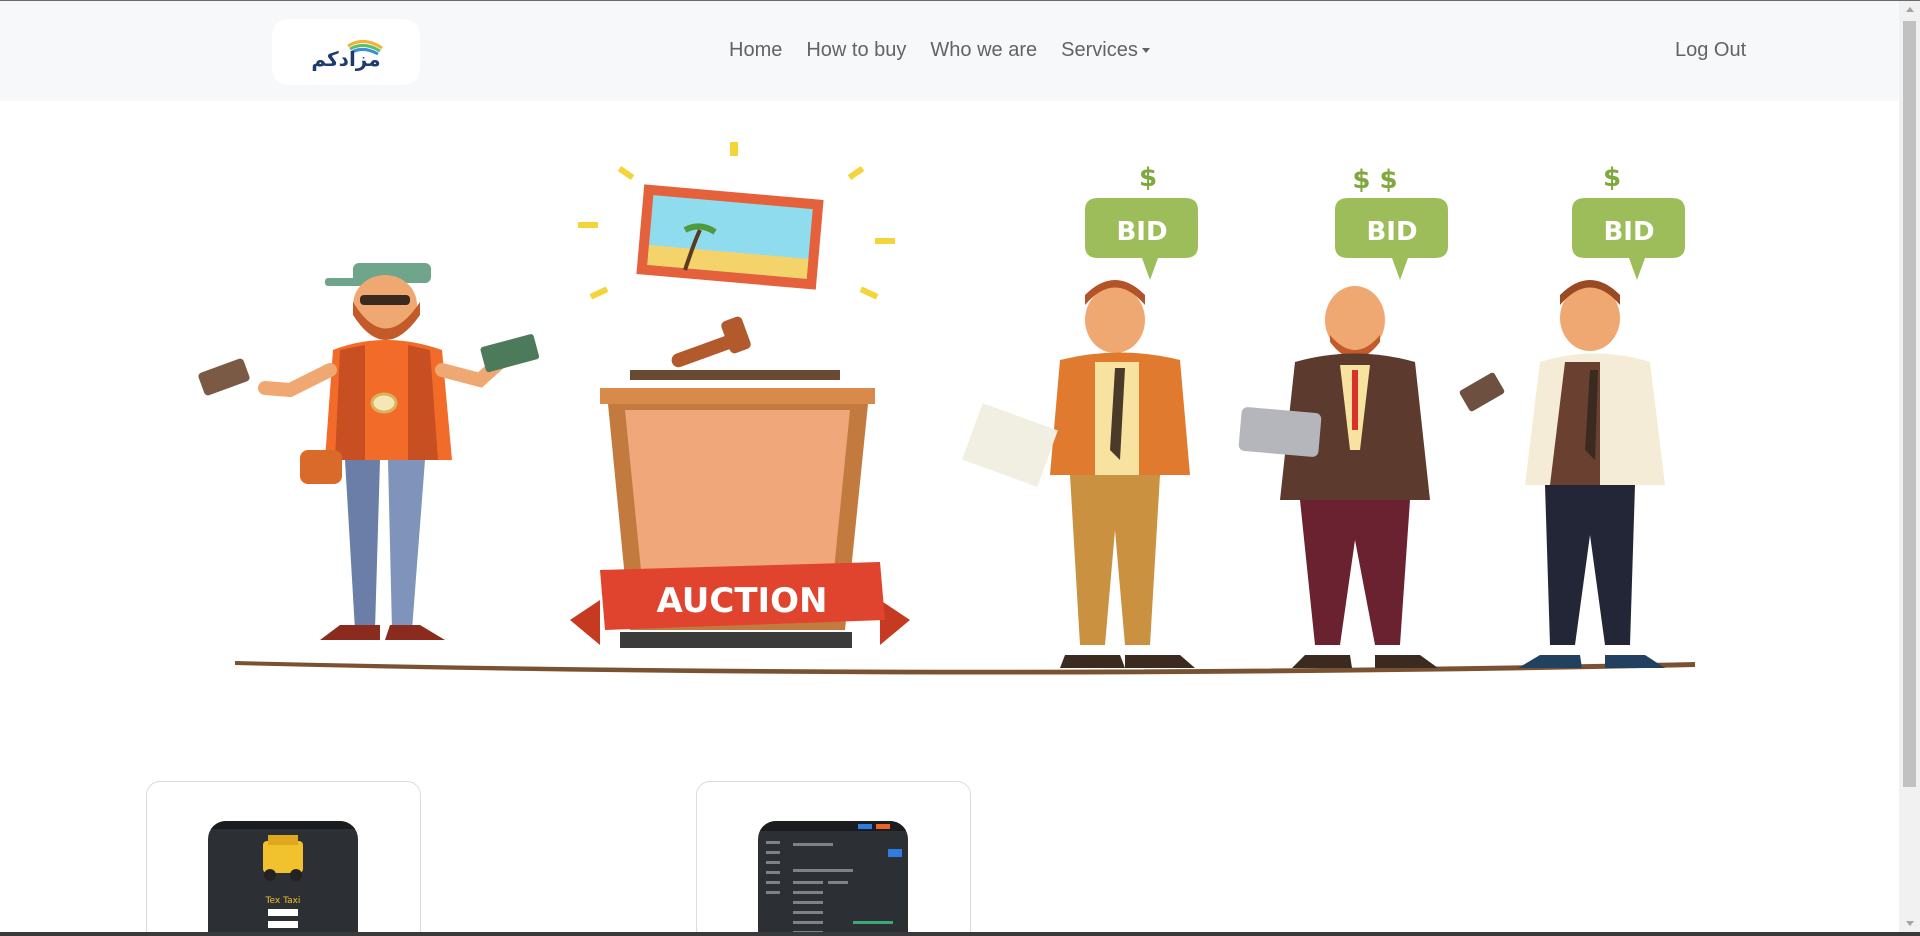 The height and width of the screenshot is (936, 1920). What do you see at coordinates (1909, 404) in the screenshot?
I see `scrollbar-thumb` at bounding box center [1909, 404].